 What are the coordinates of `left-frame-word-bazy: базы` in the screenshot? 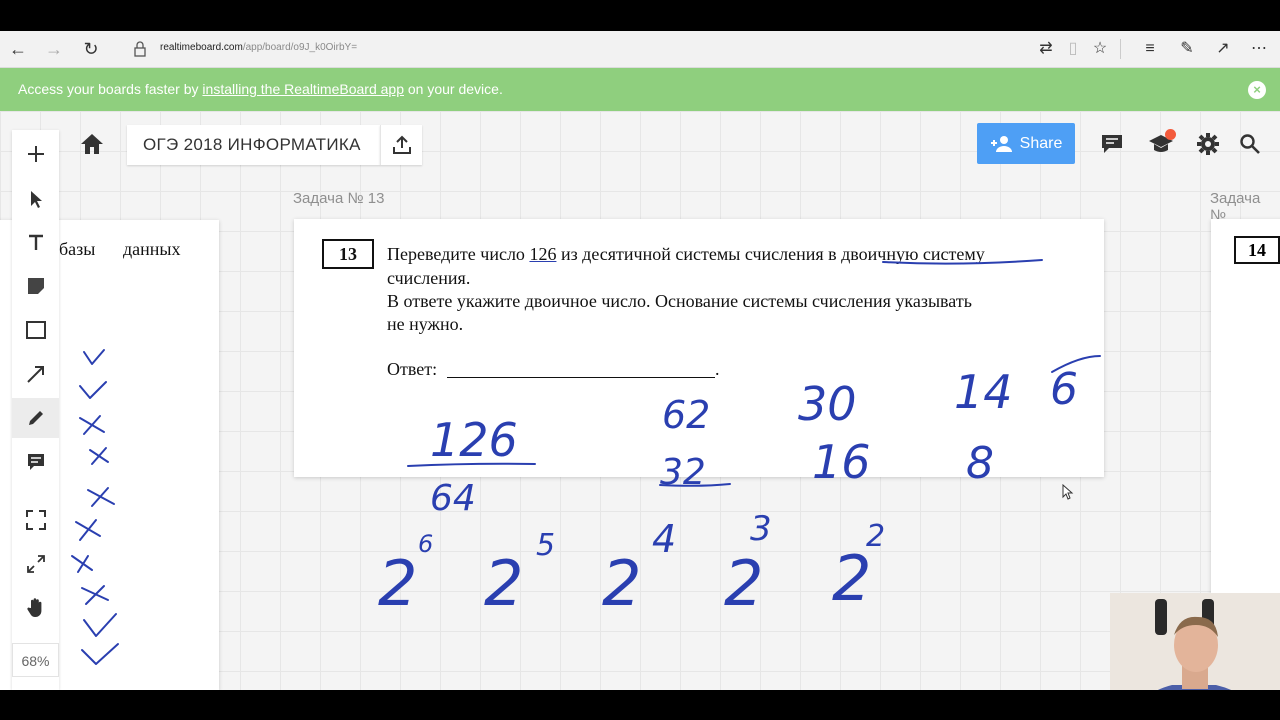 It's located at (77, 249).